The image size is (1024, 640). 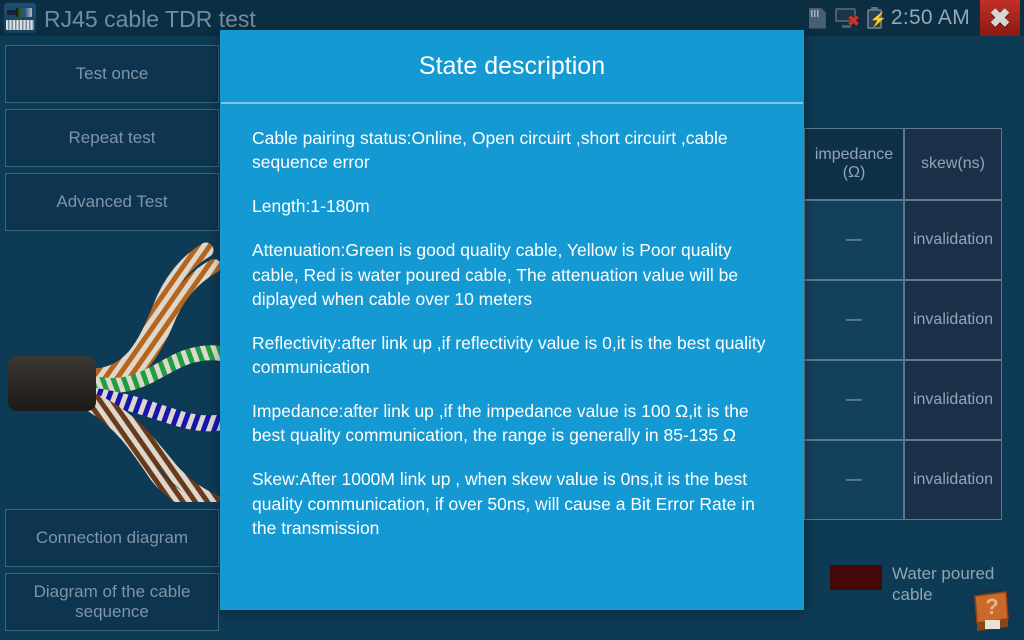 I want to click on column-header-impedance-line1: impedance, so click(x=854, y=154).